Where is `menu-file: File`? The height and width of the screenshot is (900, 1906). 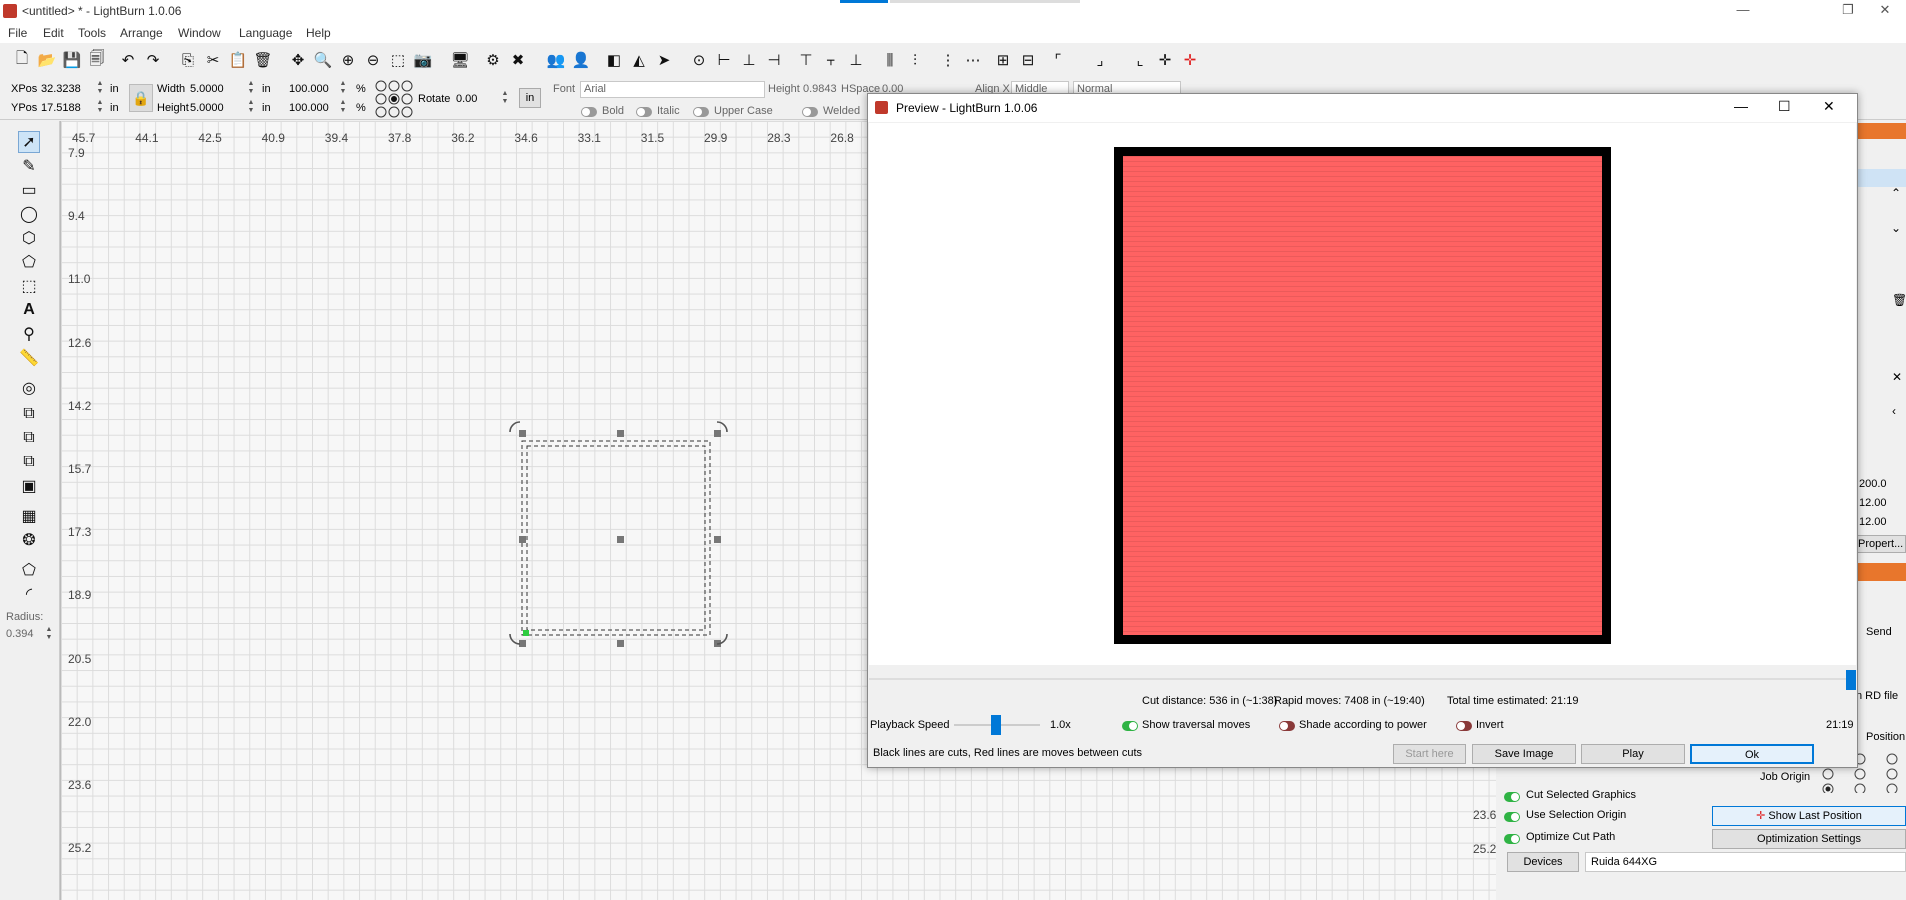
menu-file: File is located at coordinates (17, 33).